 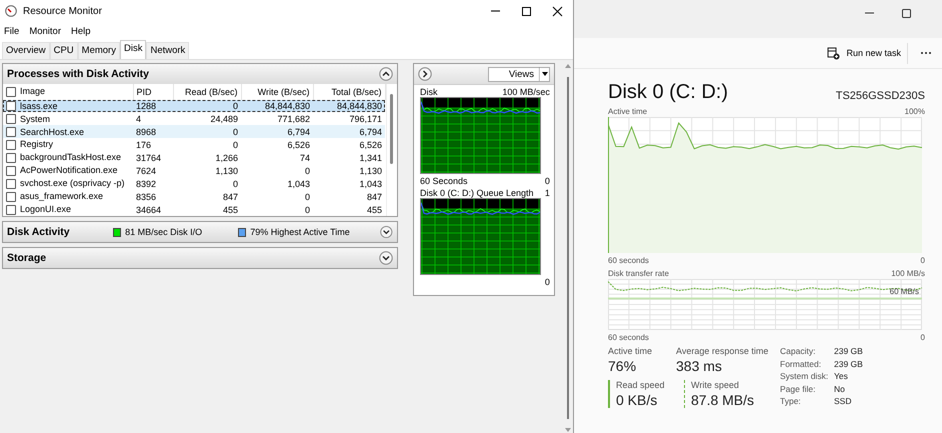 What do you see at coordinates (33, 91) in the screenshot?
I see `column-header: Image` at bounding box center [33, 91].